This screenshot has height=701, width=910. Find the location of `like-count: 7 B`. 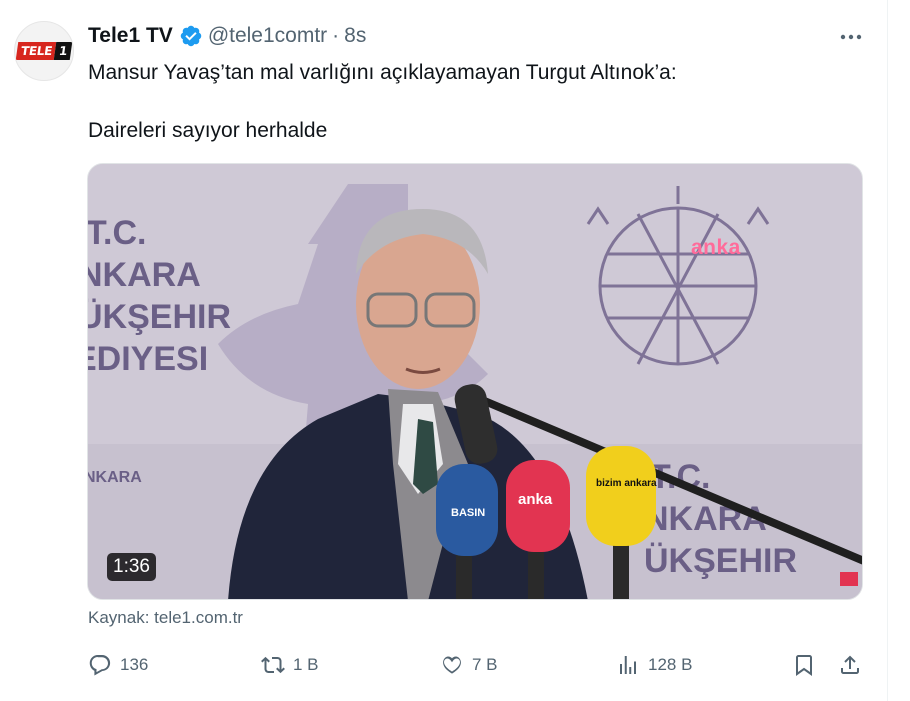

like-count: 7 B is located at coordinates (485, 664).